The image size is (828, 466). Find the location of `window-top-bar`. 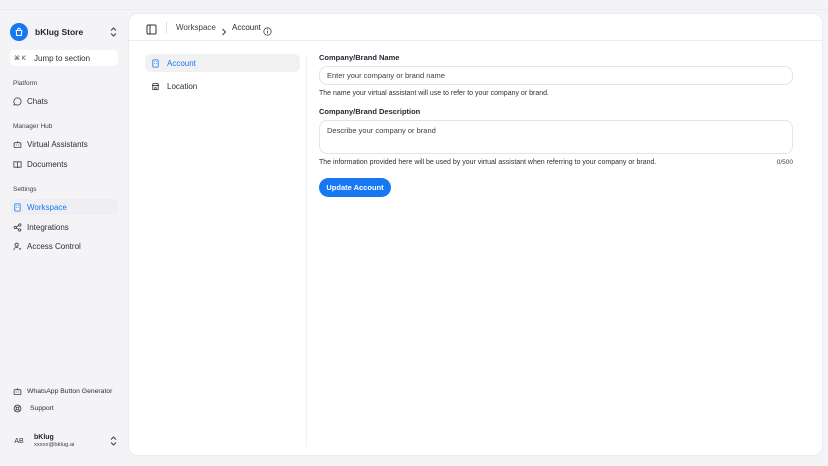

window-top-bar is located at coordinates (414, 5).